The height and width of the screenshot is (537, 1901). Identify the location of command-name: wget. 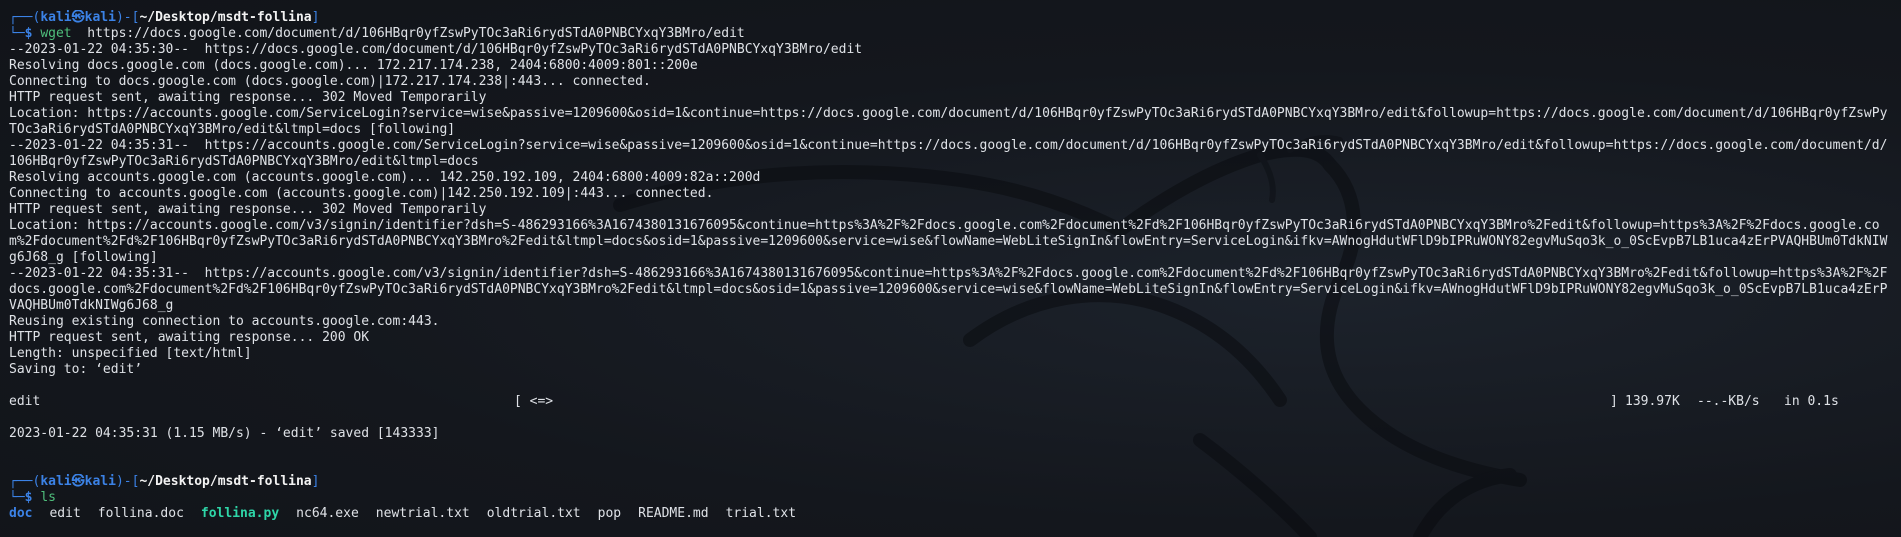
(56, 33).